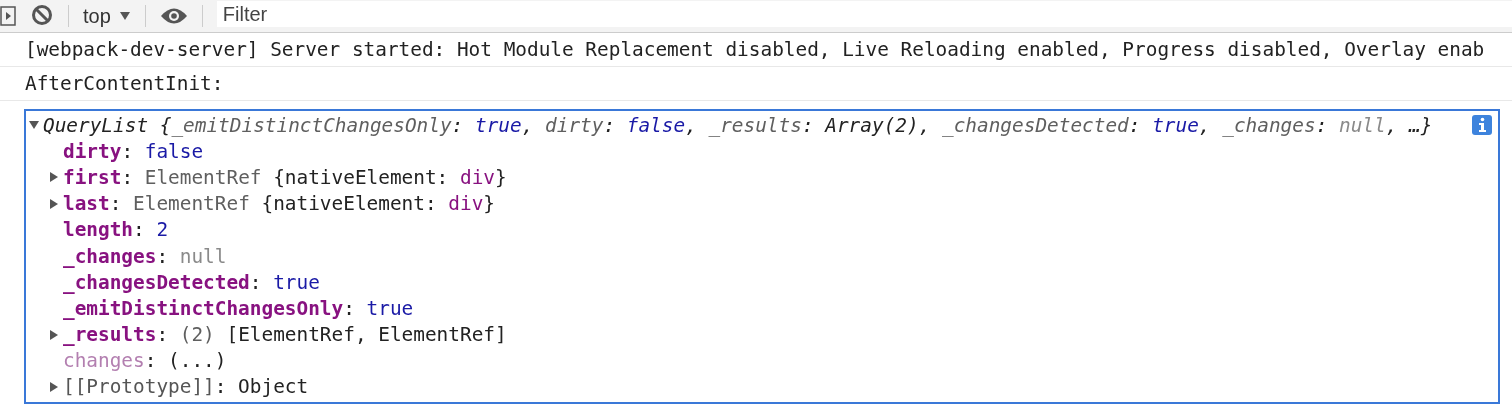  I want to click on property-value: : (2) [ElementRef, ElementRef], so click(331, 335).